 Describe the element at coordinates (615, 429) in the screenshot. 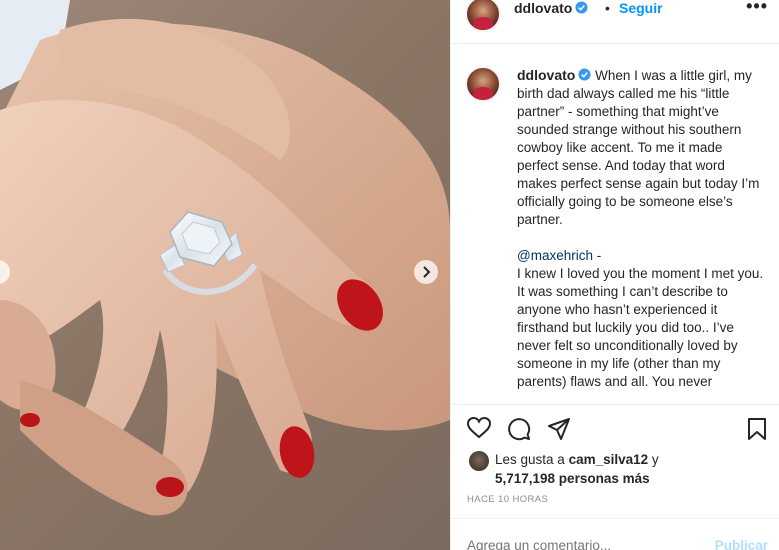

I see `action-bar` at that location.